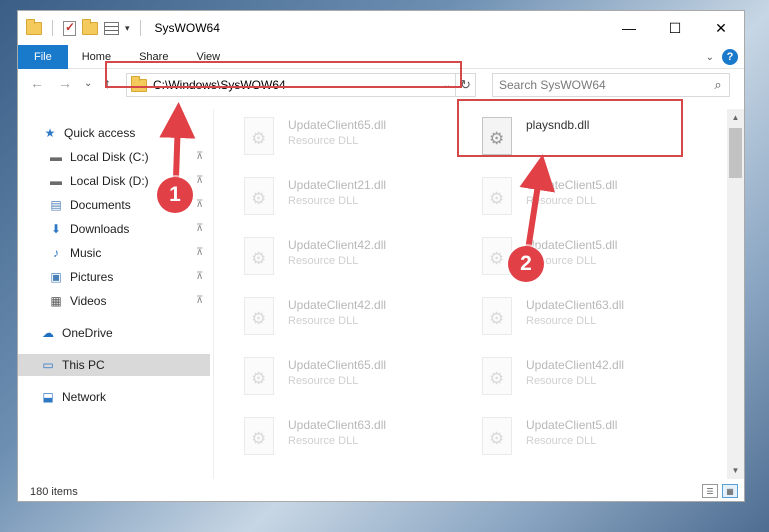 This screenshot has height=532, width=769. I want to click on sidebar-item-local-disk-c: ▬ Local Disk (C:), so click(98, 157).